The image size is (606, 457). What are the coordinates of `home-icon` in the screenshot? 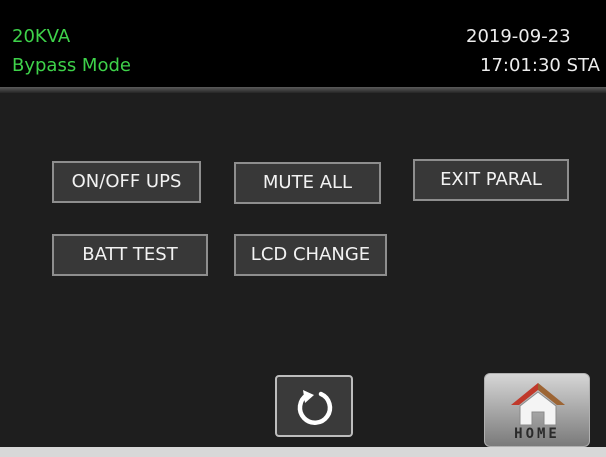 It's located at (538, 404).